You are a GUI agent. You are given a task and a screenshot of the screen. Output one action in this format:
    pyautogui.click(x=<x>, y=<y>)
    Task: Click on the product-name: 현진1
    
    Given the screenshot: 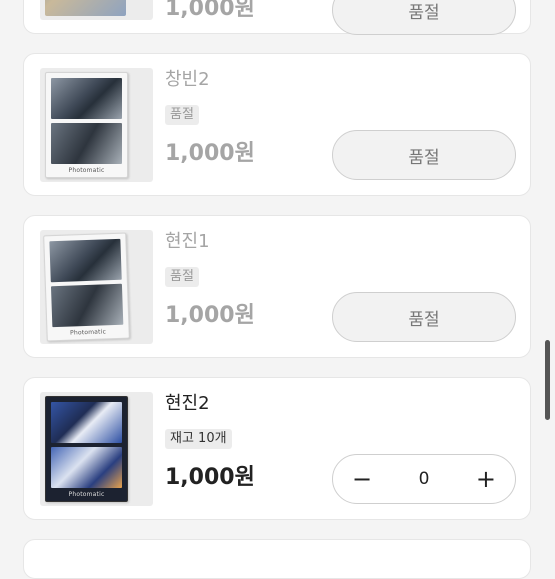 What is the action you would take?
    pyautogui.click(x=187, y=241)
    